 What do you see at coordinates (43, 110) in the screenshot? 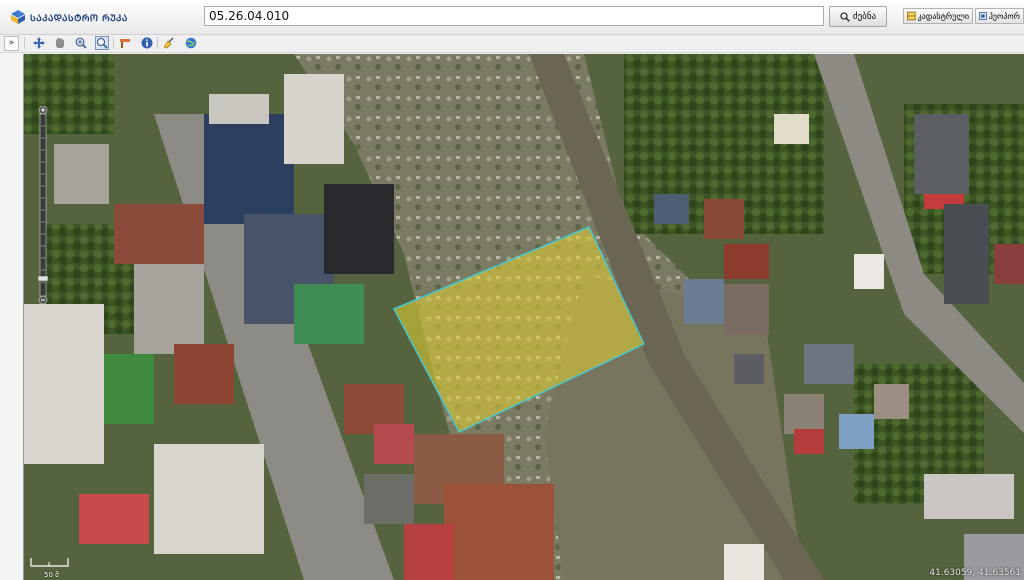
I see `zoom-plus-icon` at bounding box center [43, 110].